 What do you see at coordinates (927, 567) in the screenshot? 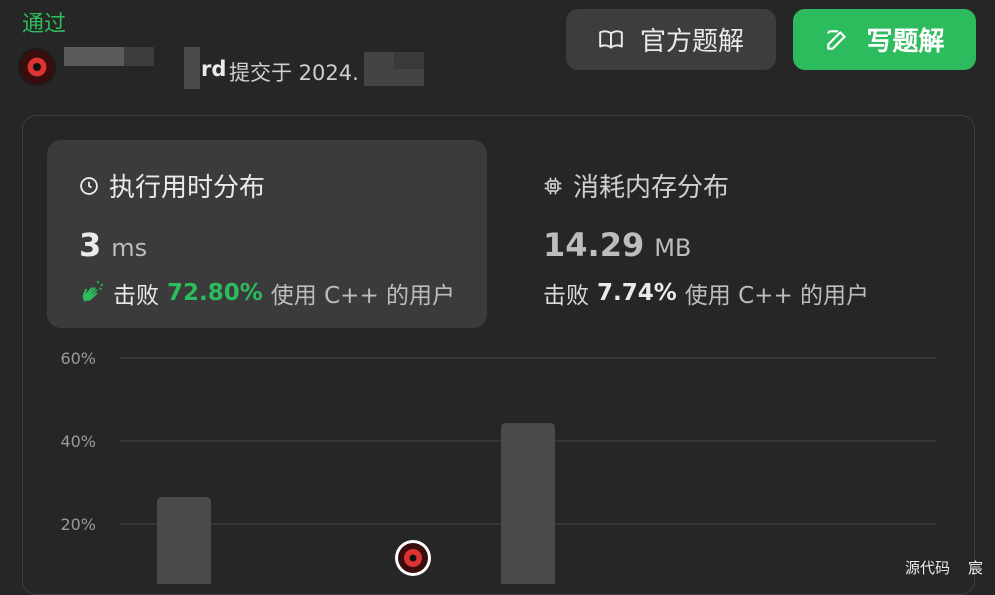
I see `source-code-label: 源代码` at bounding box center [927, 567].